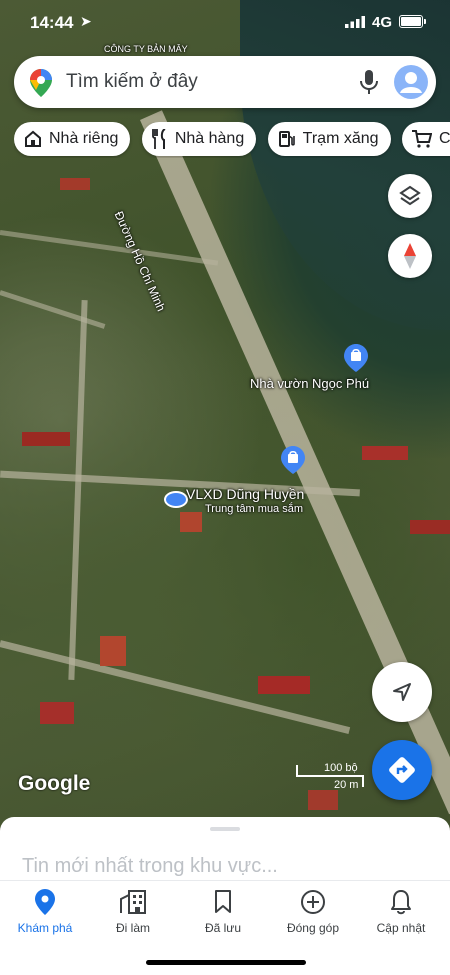  Describe the element at coordinates (33, 138) in the screenshot. I see `home-icon` at that location.